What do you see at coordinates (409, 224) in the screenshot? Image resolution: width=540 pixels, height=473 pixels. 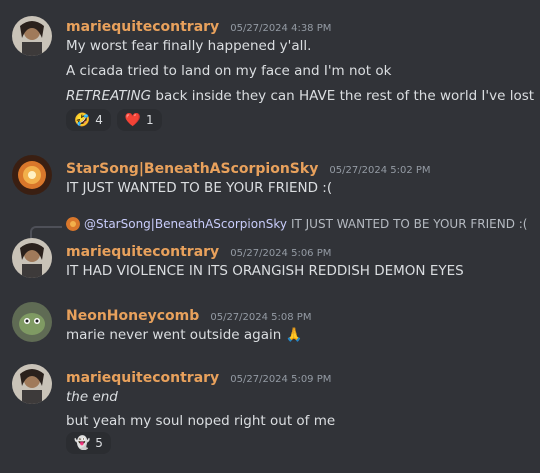 I see `reply-text: IT JUST WANTED TO BE YOUR FRIEND :(` at bounding box center [409, 224].